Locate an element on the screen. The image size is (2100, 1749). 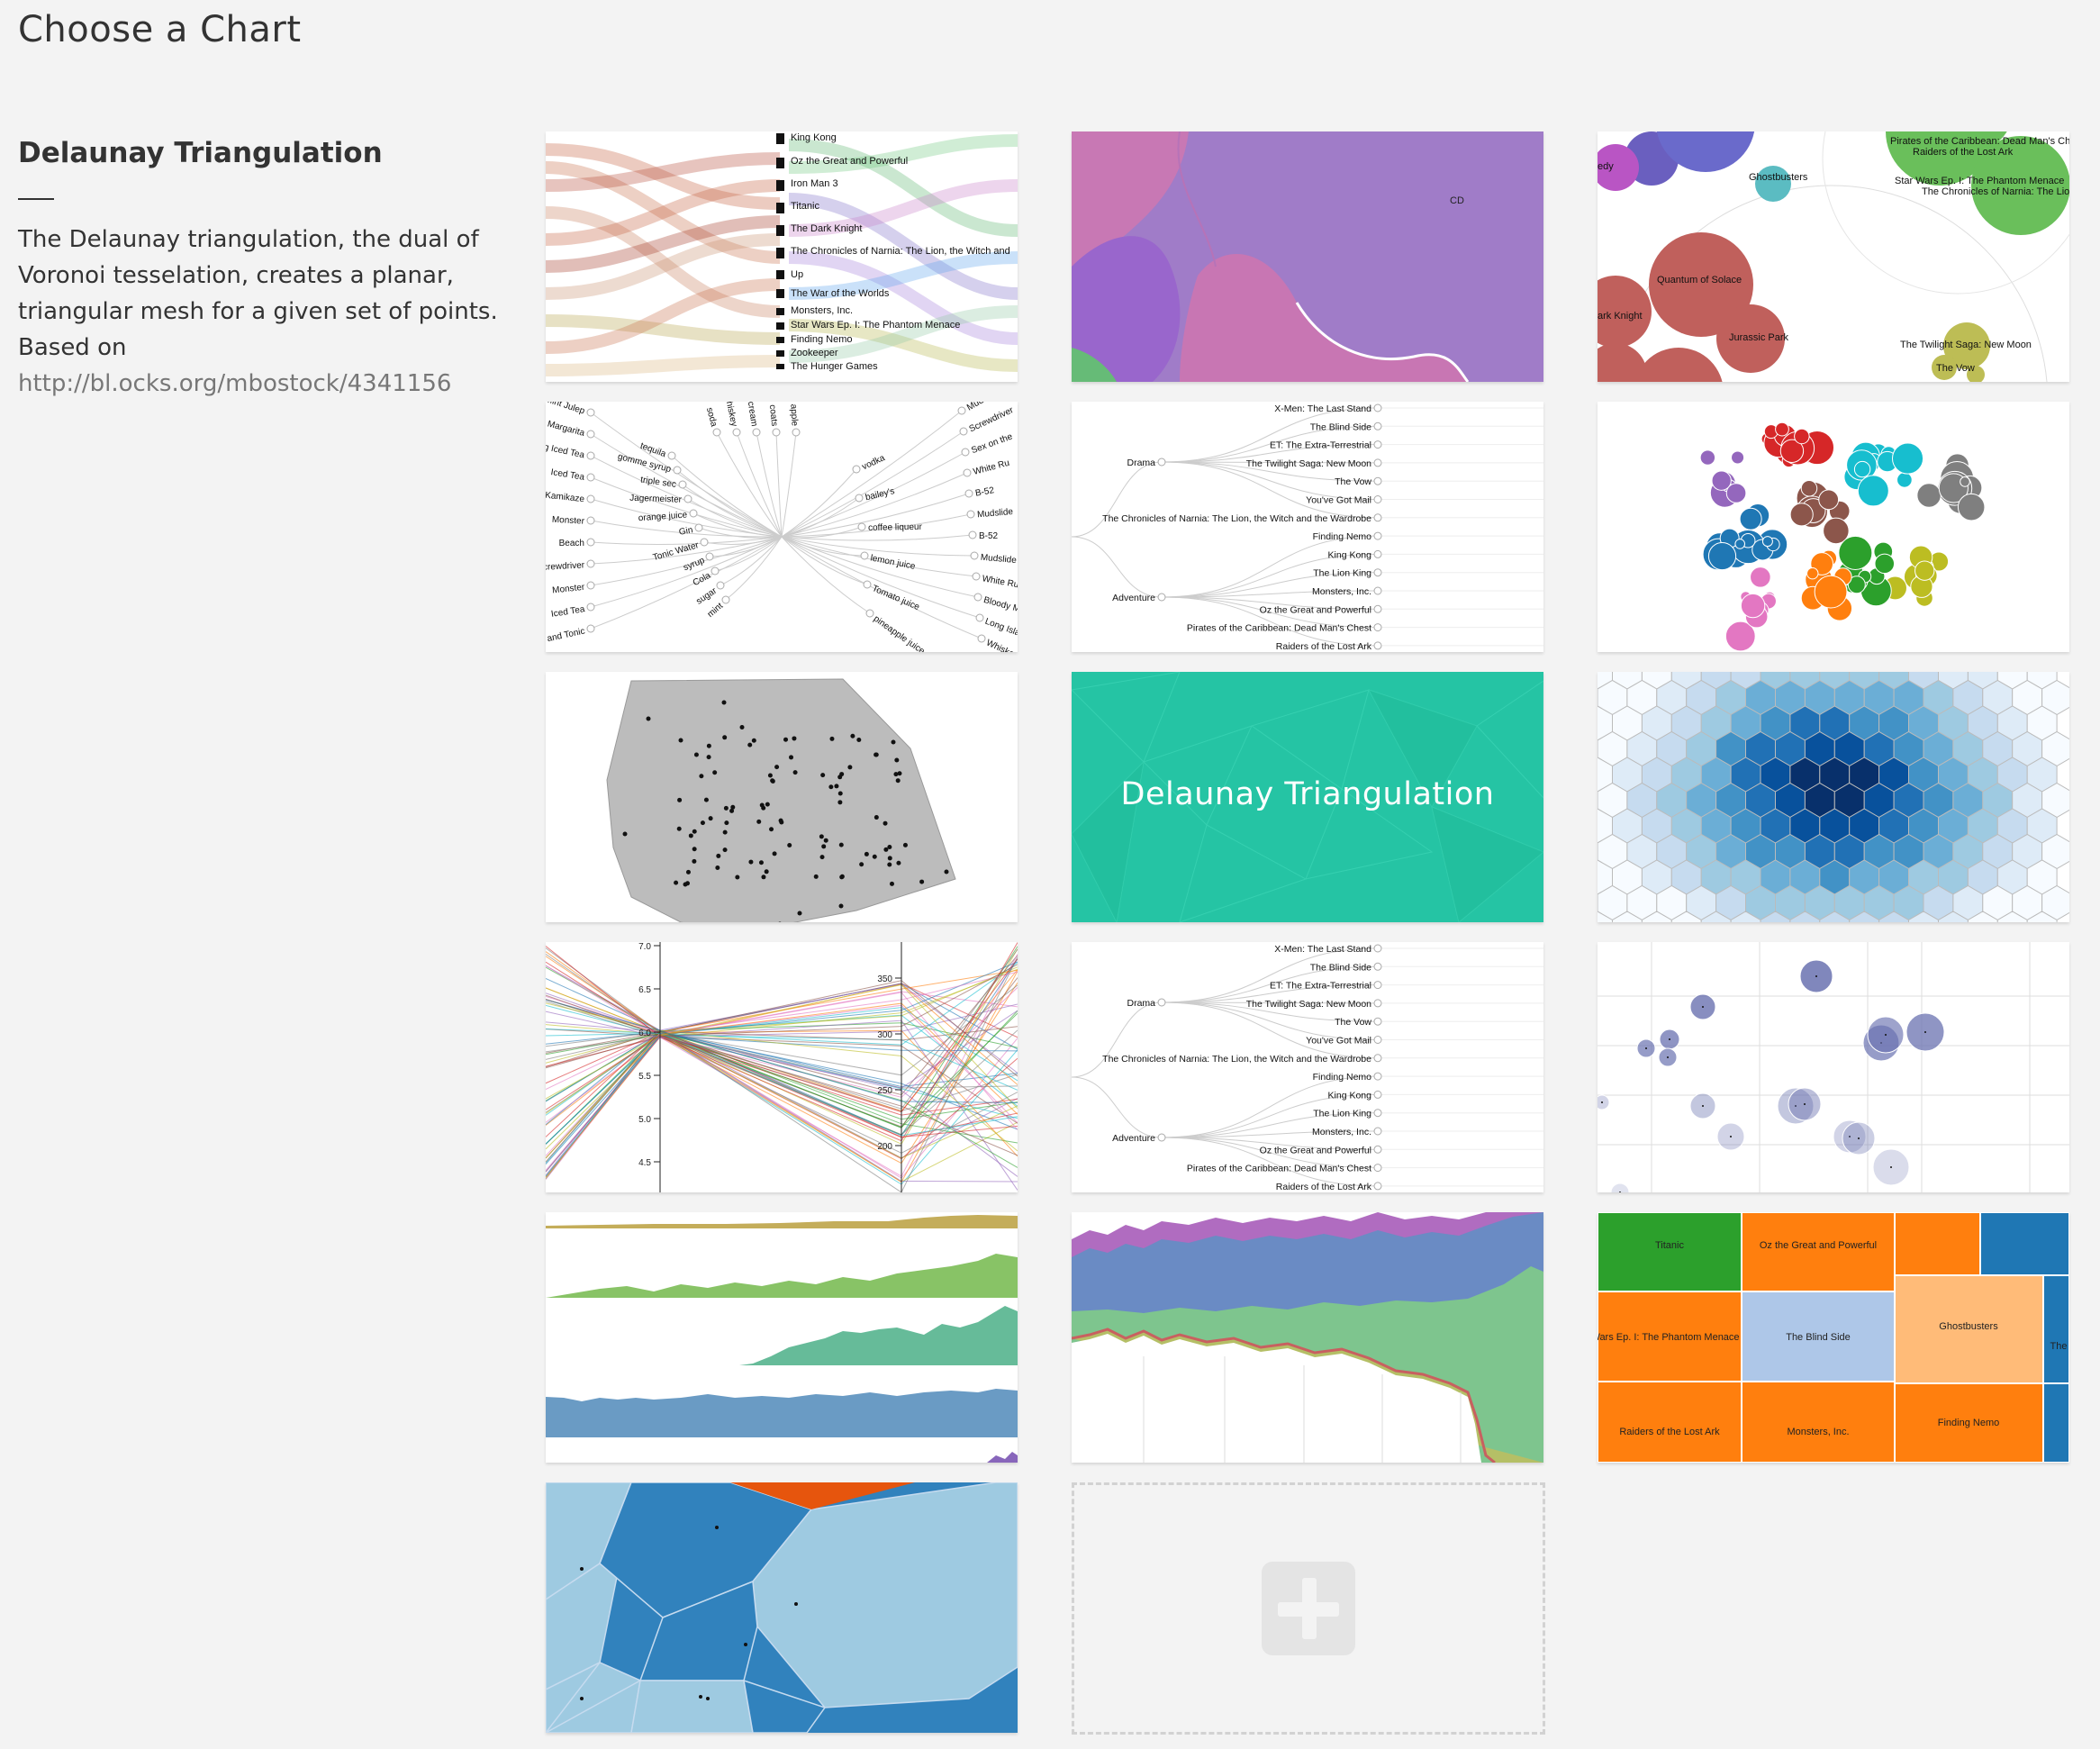
set-label: The Hunger Games is located at coordinates (834, 366).